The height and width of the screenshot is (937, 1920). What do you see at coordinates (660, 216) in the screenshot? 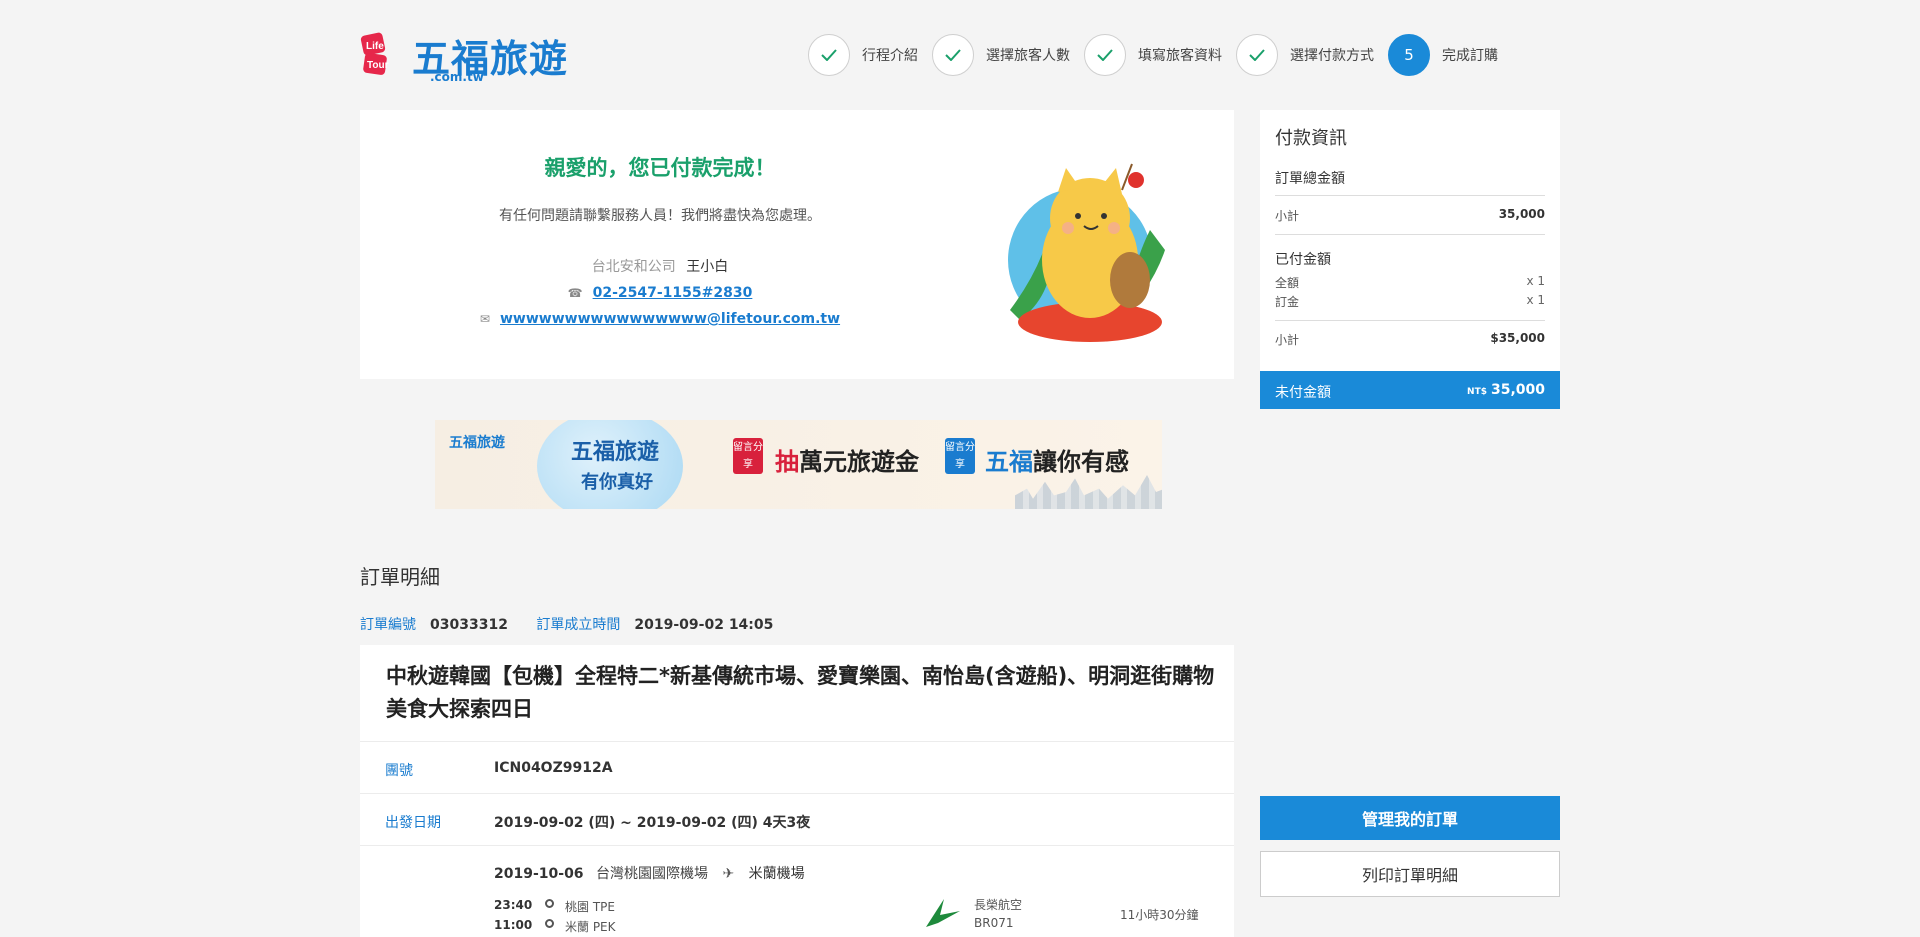
I see `confirmation-subtitle: 有任何問題請聯繫服務人員！我們將盡快為您處理。` at bounding box center [660, 216].